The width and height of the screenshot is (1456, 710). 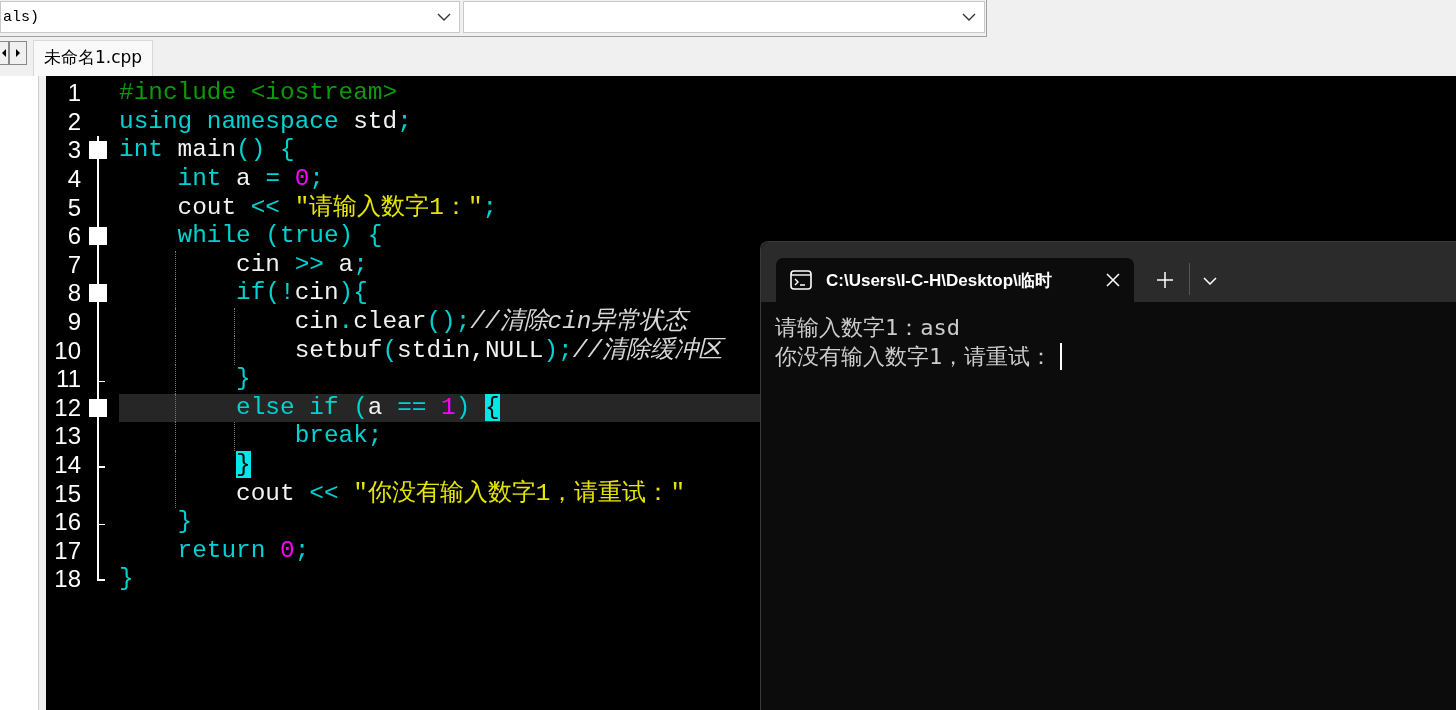 I want to click on line-number: 6, so click(x=73, y=236).